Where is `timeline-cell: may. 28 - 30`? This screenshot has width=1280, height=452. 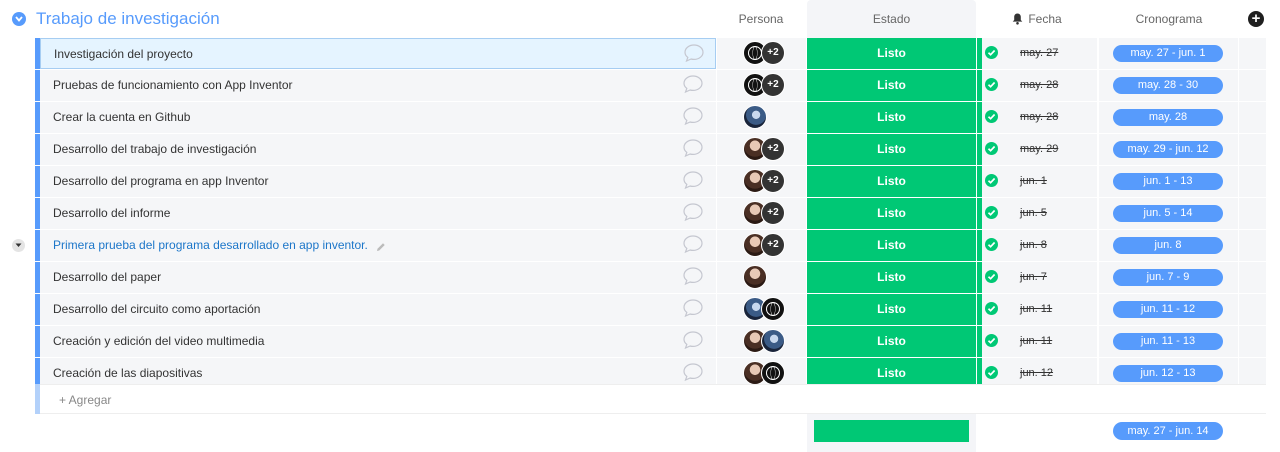 timeline-cell: may. 28 - 30 is located at coordinates (1168, 85).